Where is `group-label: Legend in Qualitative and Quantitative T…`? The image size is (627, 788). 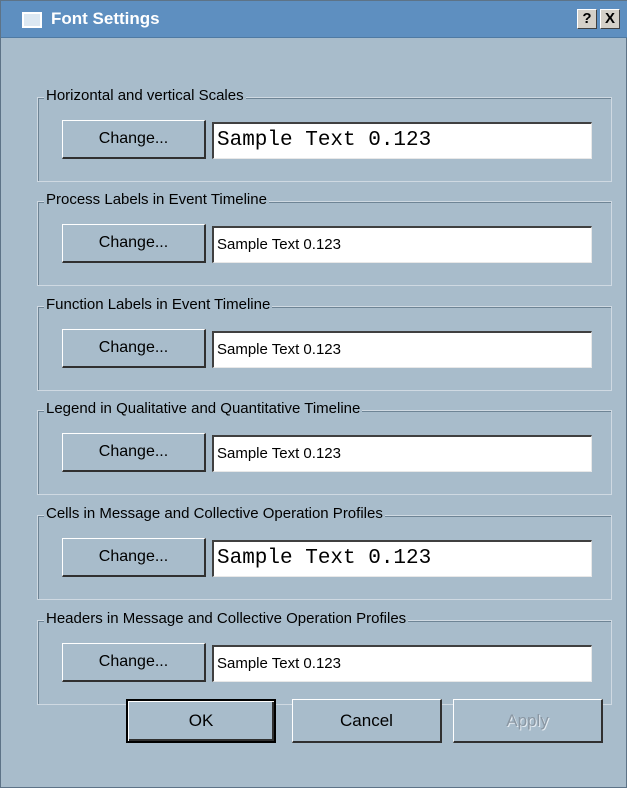 group-label: Legend in Qualitative and Quantitative T… is located at coordinates (203, 408).